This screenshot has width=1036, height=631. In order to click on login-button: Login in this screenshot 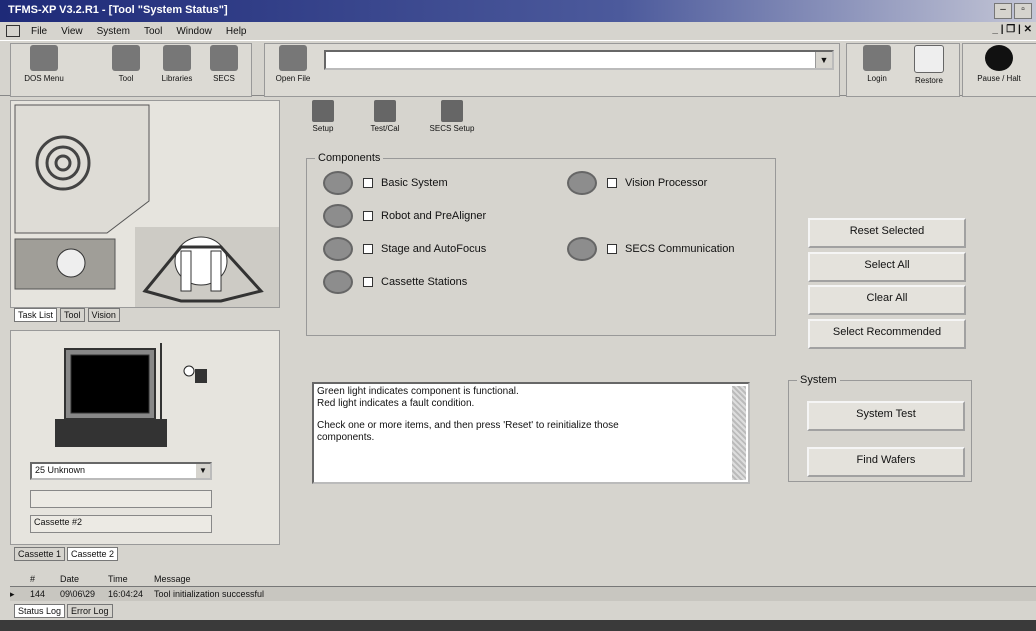, I will do `click(877, 69)`.